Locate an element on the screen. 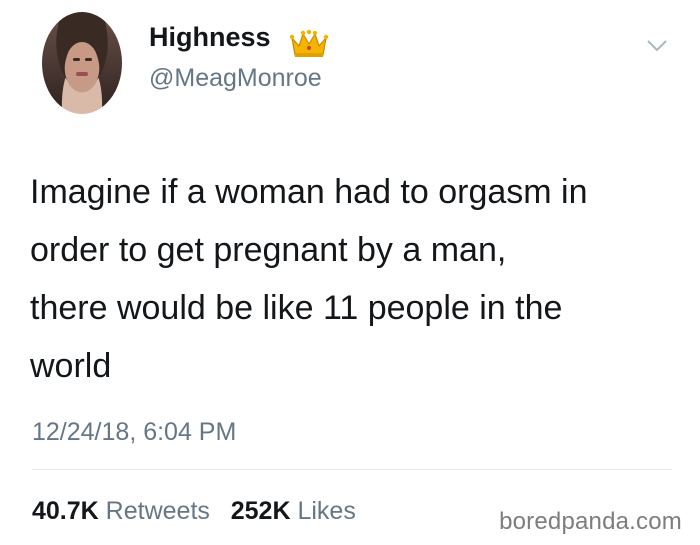  user-handle: @MeagMonroe is located at coordinates (235, 78).